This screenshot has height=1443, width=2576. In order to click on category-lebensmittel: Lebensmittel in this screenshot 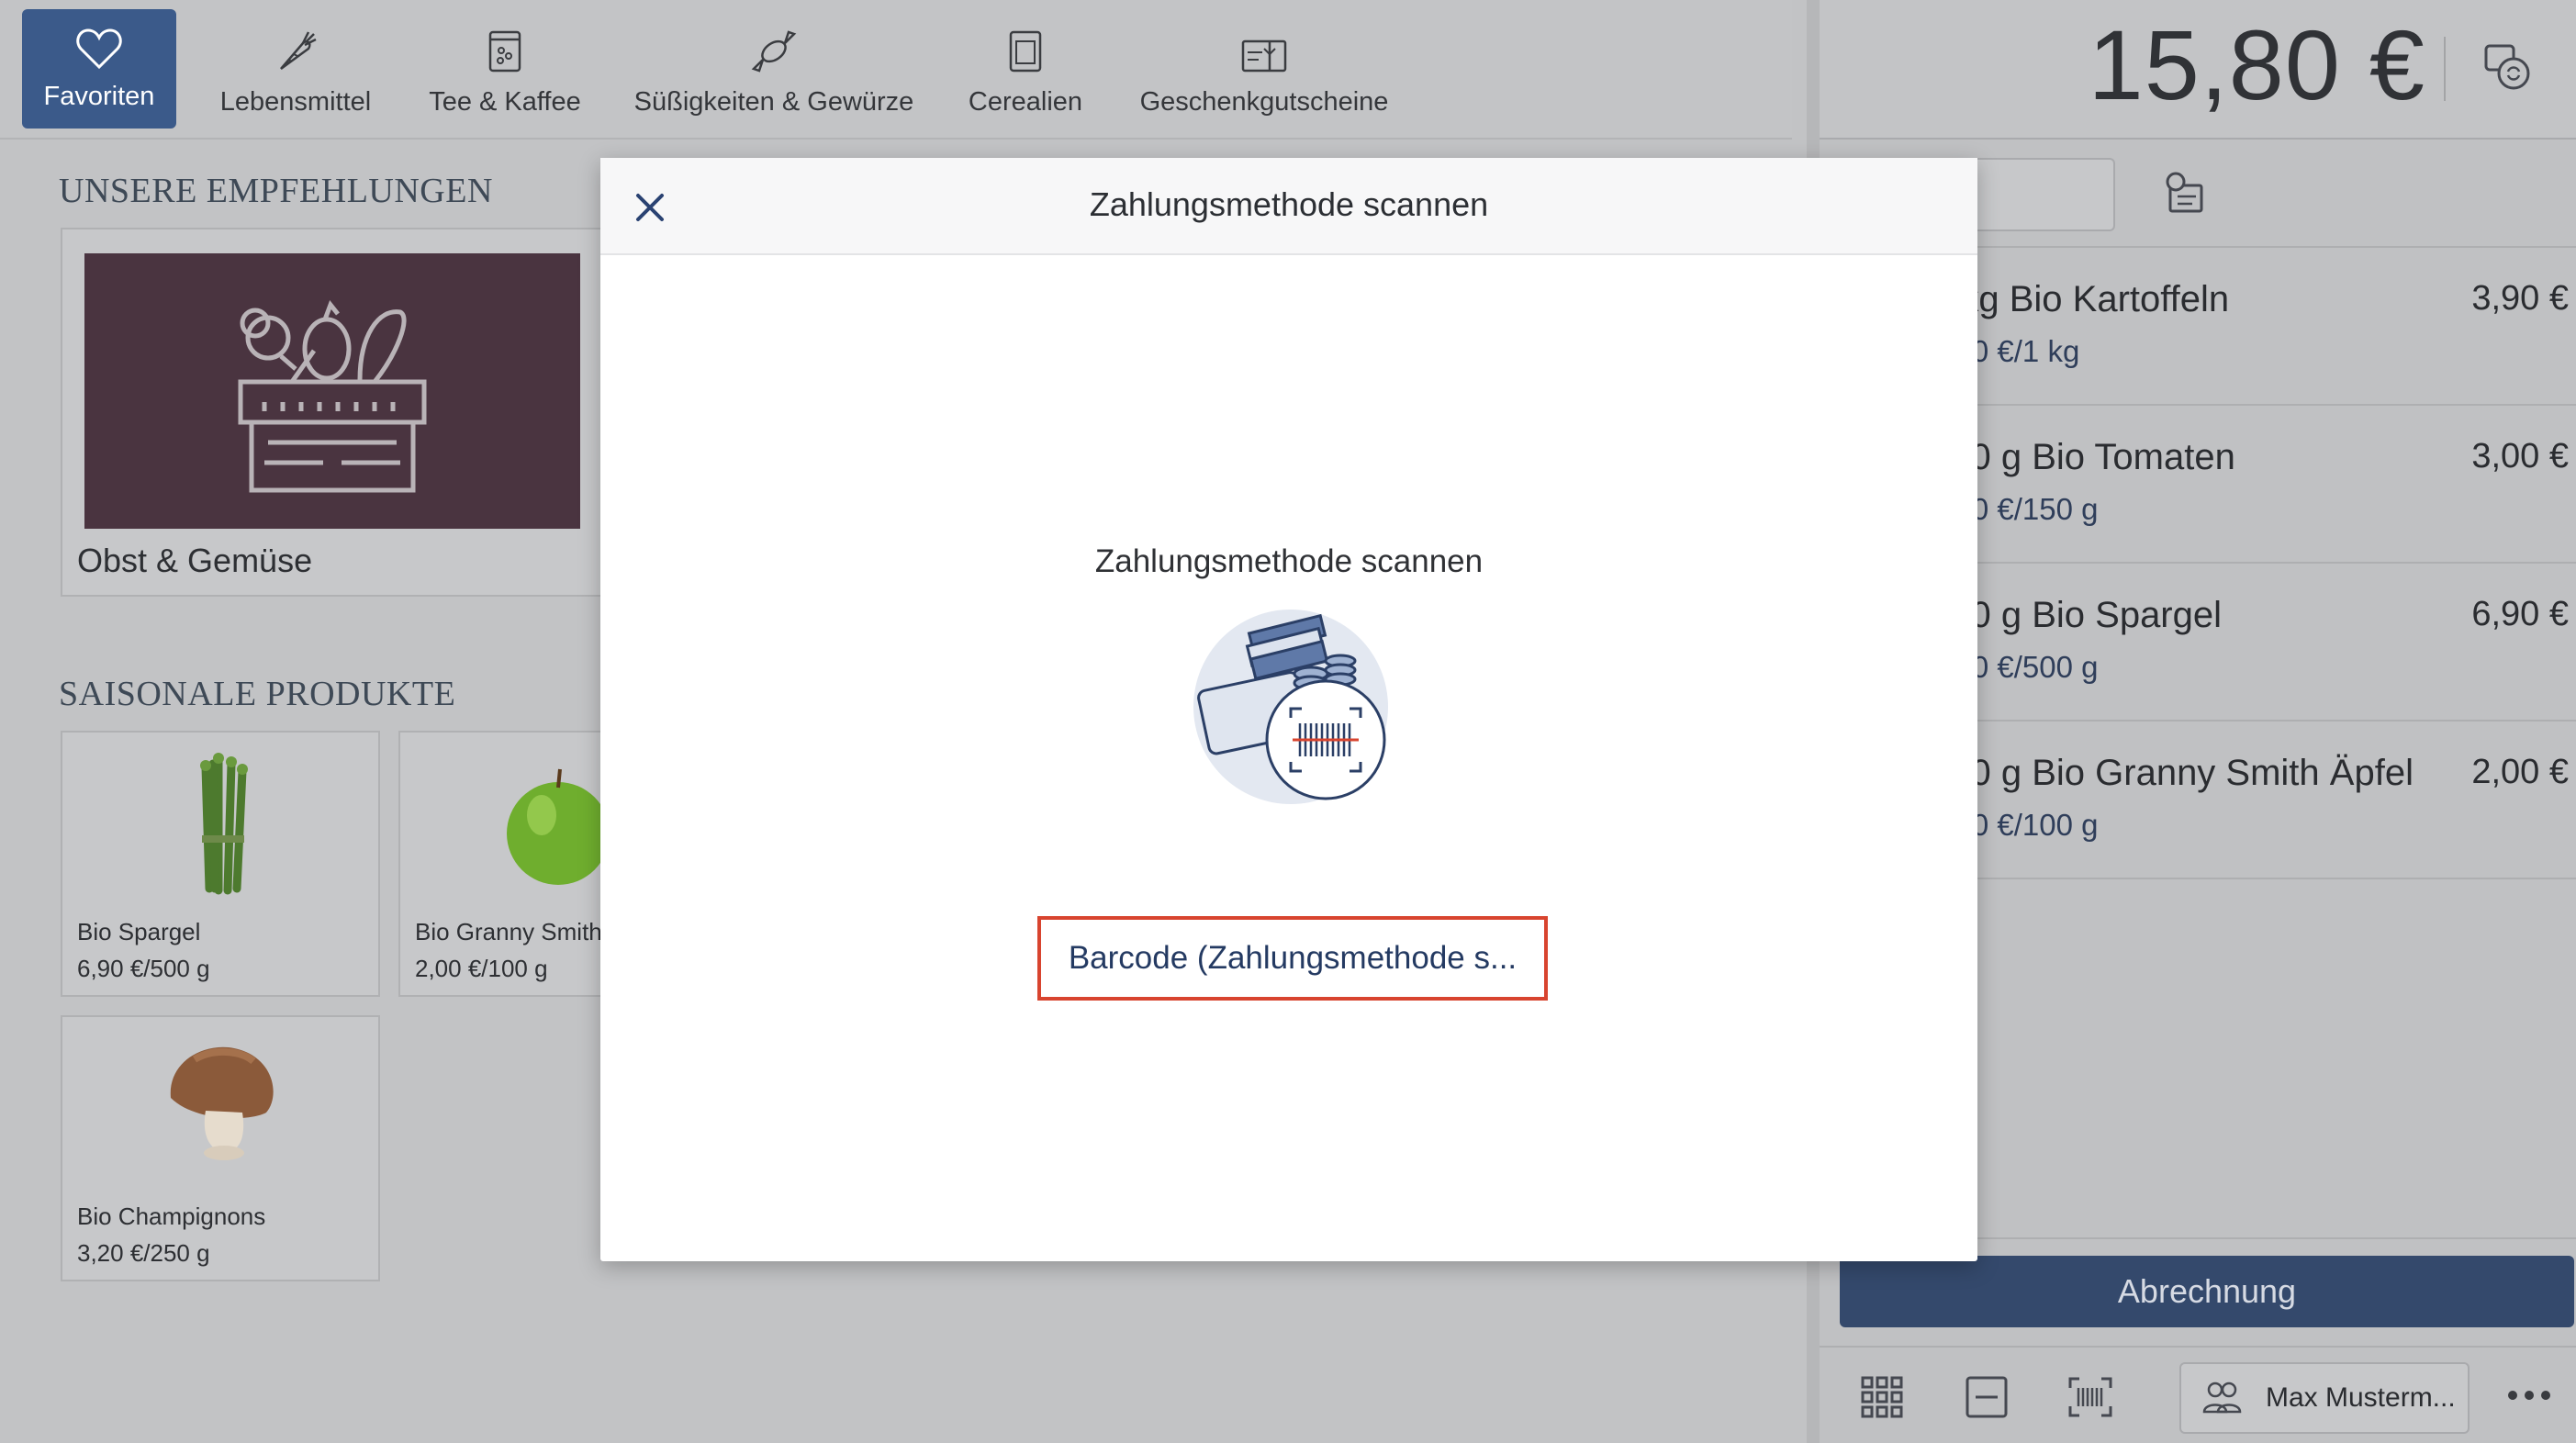, I will do `click(295, 69)`.